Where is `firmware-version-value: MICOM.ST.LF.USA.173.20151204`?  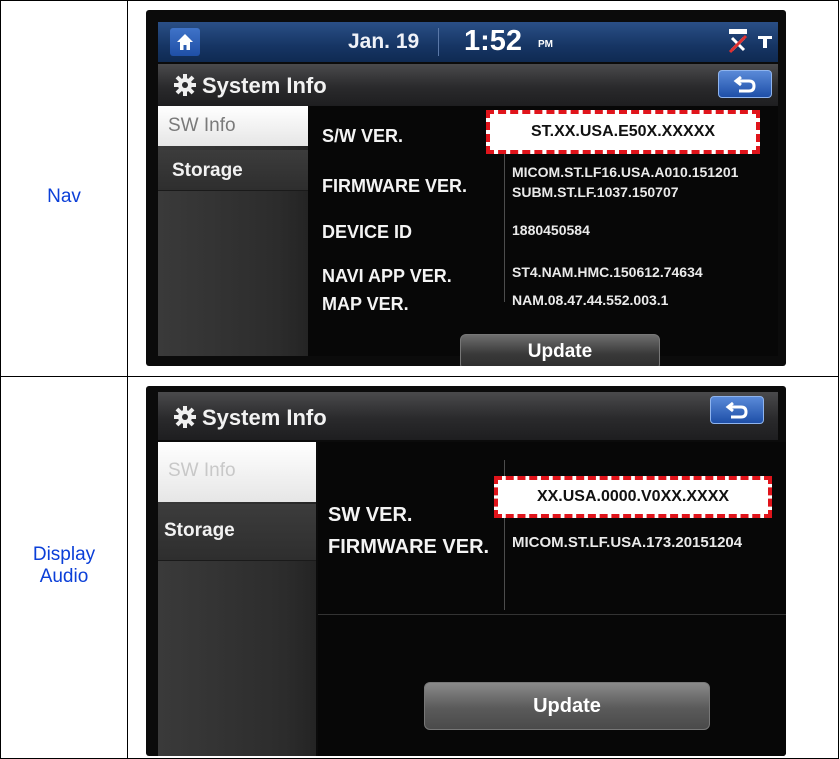
firmware-version-value: MICOM.ST.LF.USA.173.20151204 is located at coordinates (627, 542).